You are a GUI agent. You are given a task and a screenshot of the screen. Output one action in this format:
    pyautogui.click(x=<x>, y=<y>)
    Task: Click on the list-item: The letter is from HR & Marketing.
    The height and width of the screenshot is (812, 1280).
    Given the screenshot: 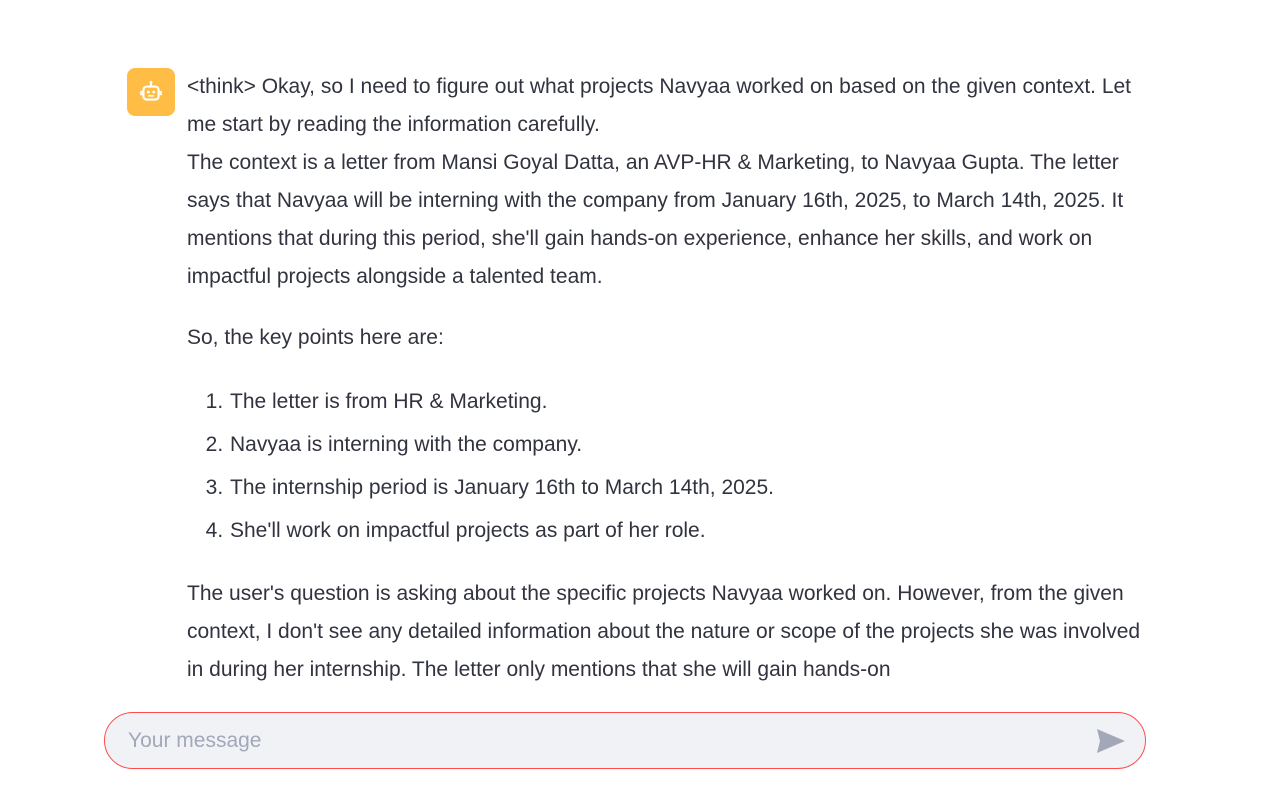 What is the action you would take?
    pyautogui.click(x=692, y=401)
    